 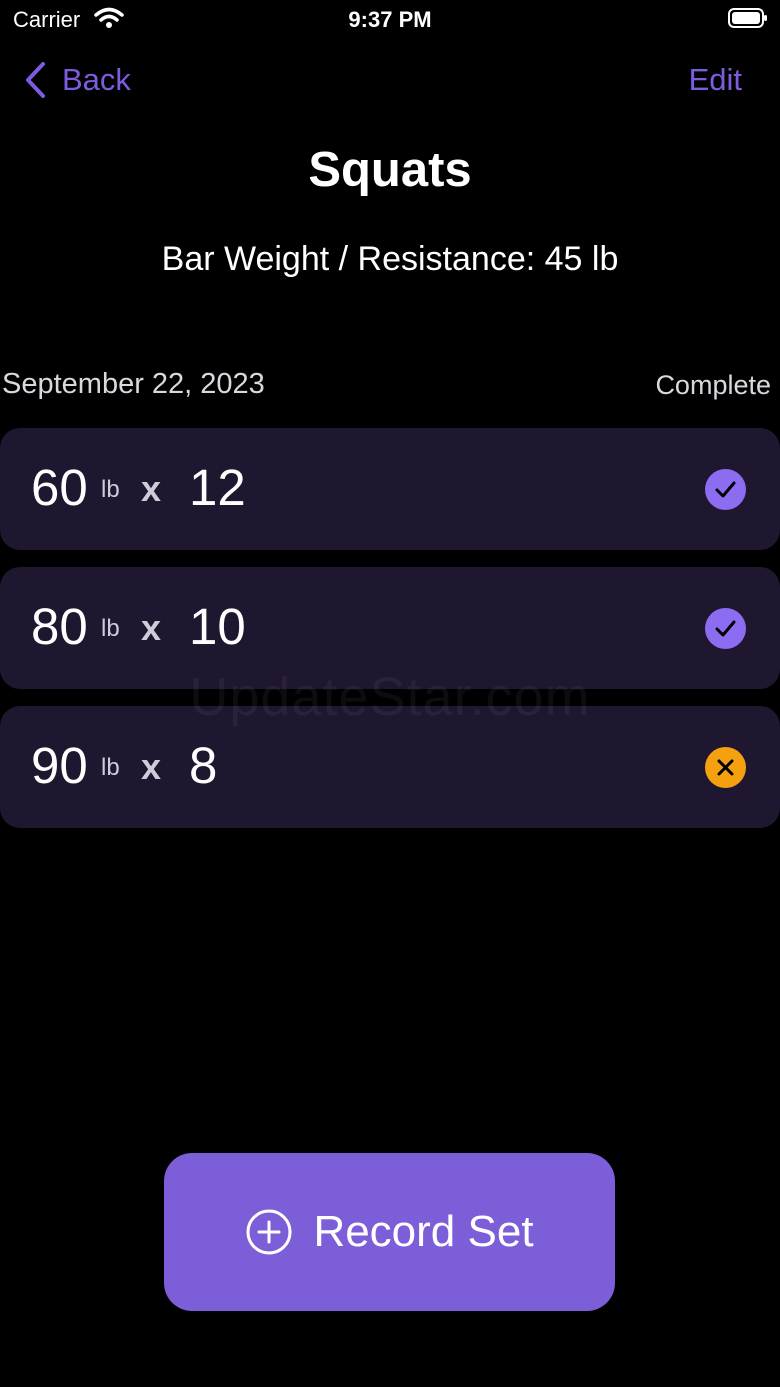 I want to click on plus-circle-icon, so click(x=269, y=1232).